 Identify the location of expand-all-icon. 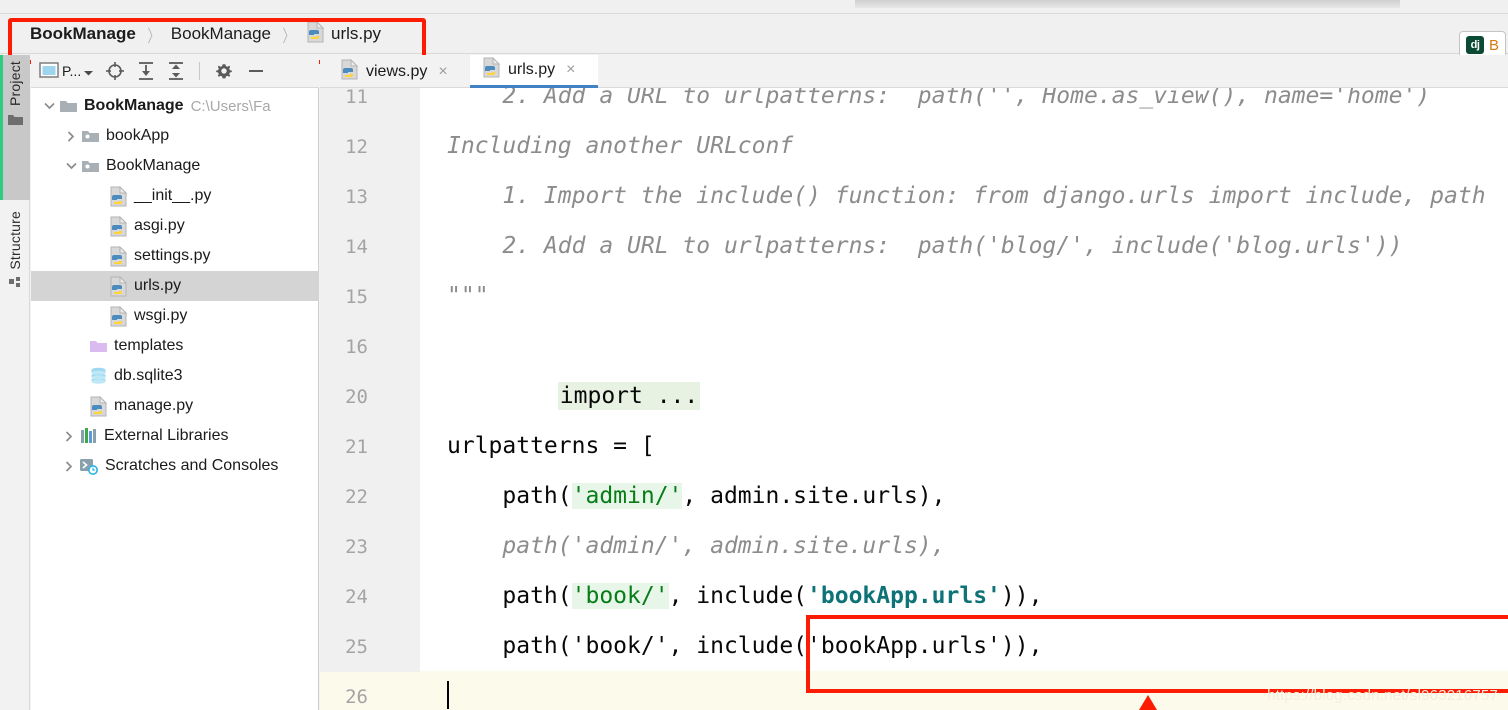
(146, 71).